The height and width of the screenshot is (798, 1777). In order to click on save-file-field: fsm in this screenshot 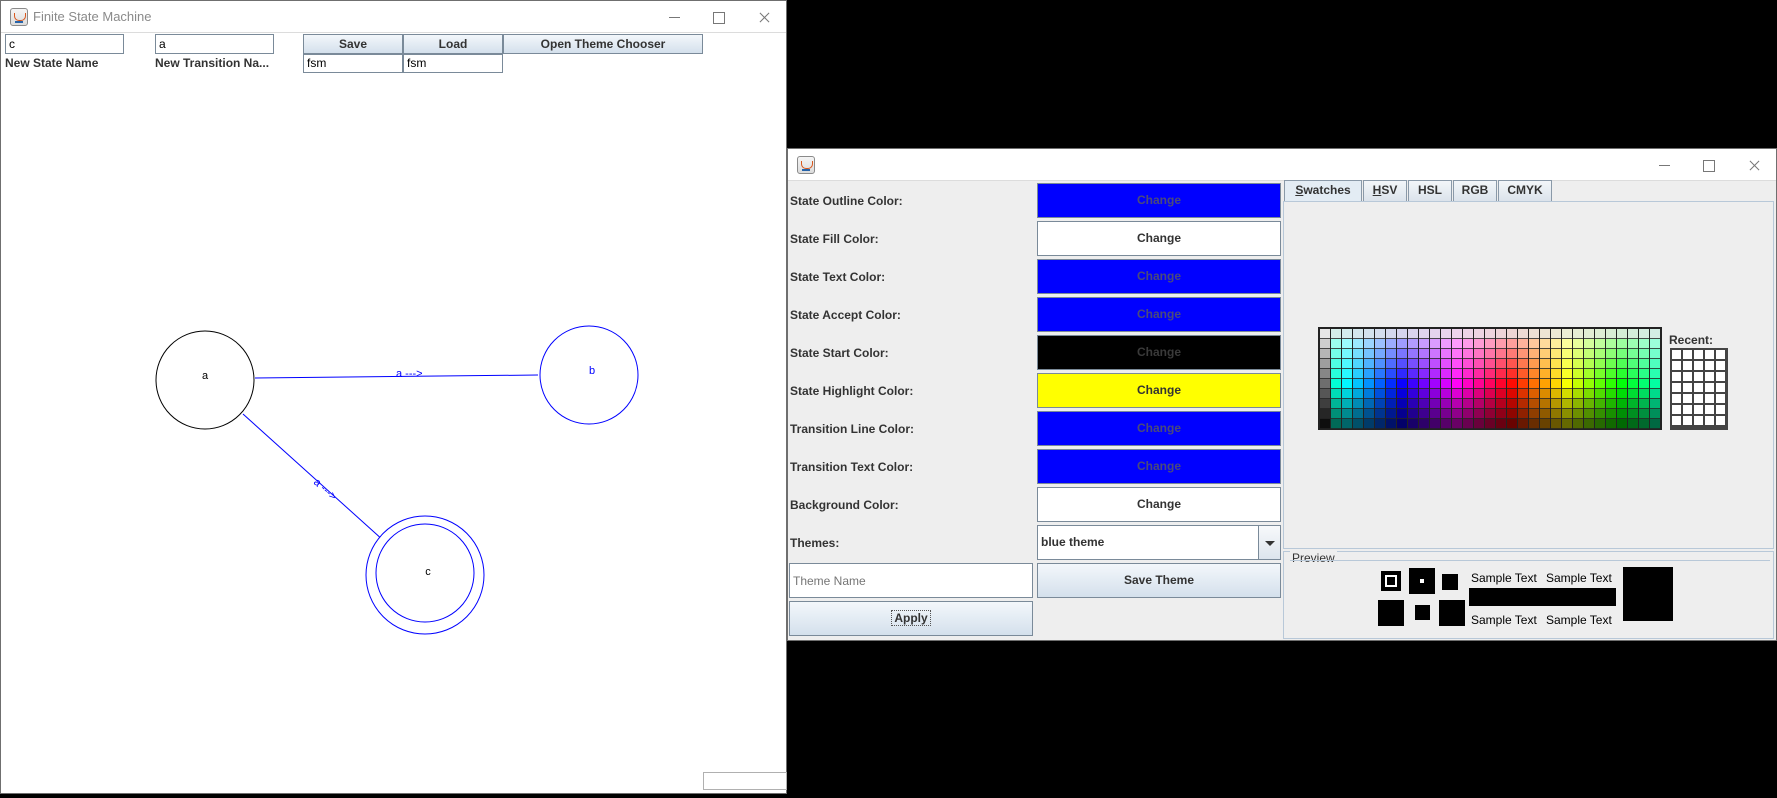, I will do `click(353, 63)`.